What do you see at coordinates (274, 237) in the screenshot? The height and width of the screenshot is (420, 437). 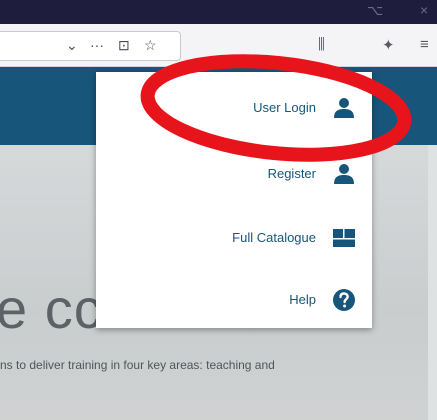 I see `menu-item-label: Full Catalogue` at bounding box center [274, 237].